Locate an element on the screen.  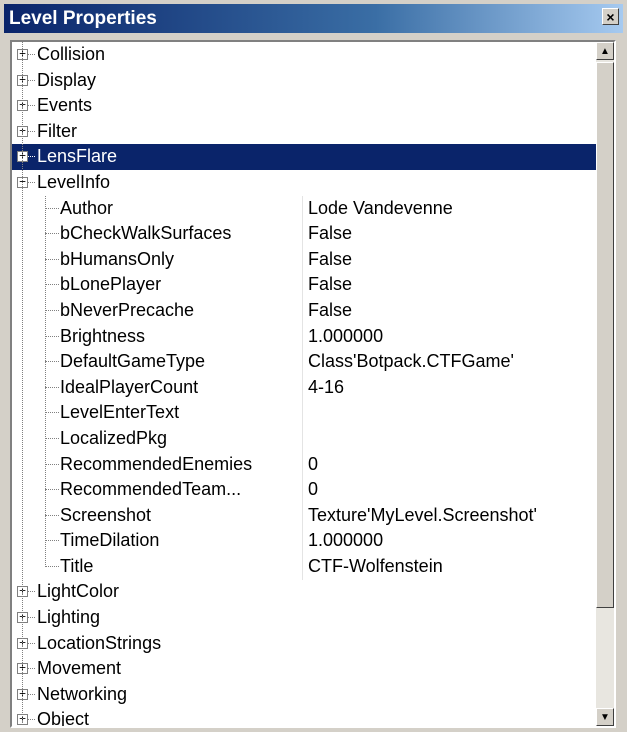
property-row: bCheckWalkSurfaces False is located at coordinates (307, 234).